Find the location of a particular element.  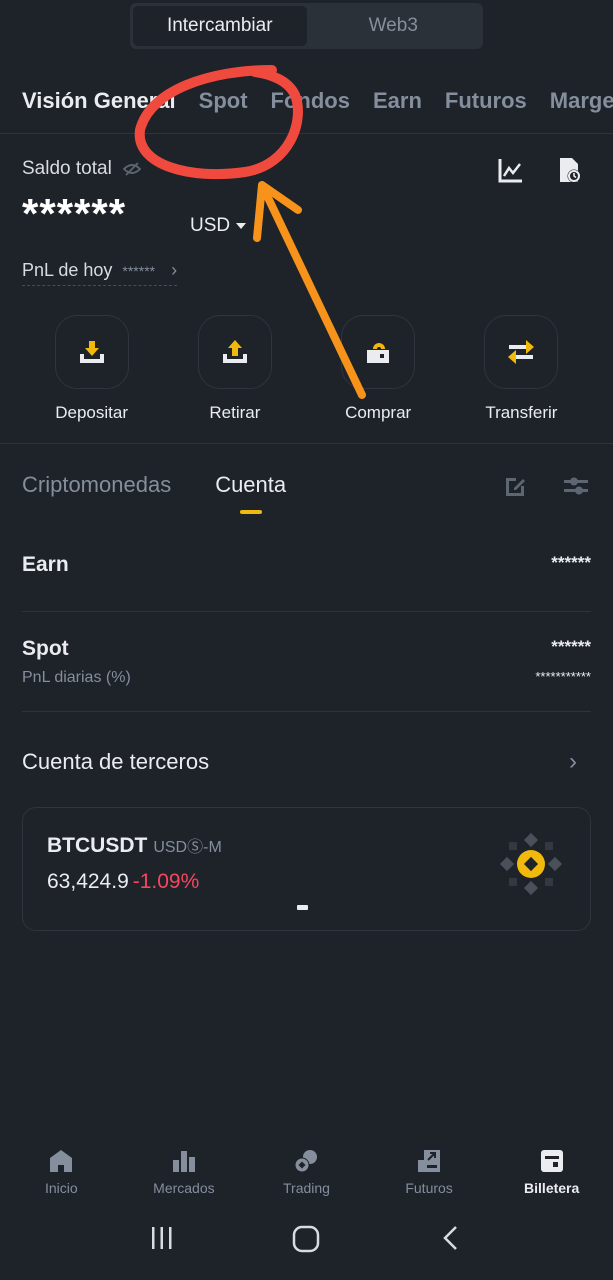

ticker-card: BTCUSDT USDⓈ-M 63,424.9 -1.09% is located at coordinates (306, 869).